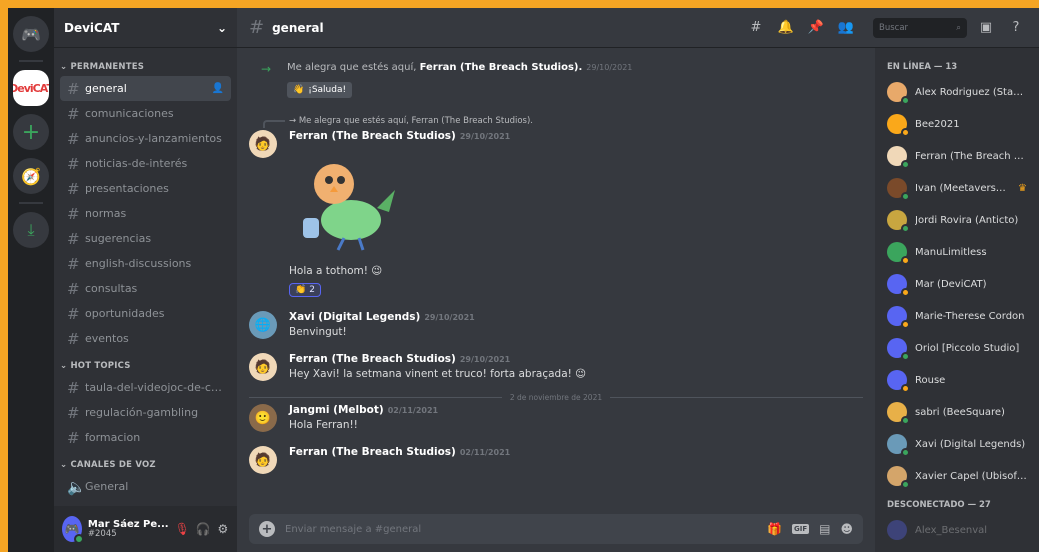  I want to click on channel-sugerencias: # sugerencias, so click(145, 238).